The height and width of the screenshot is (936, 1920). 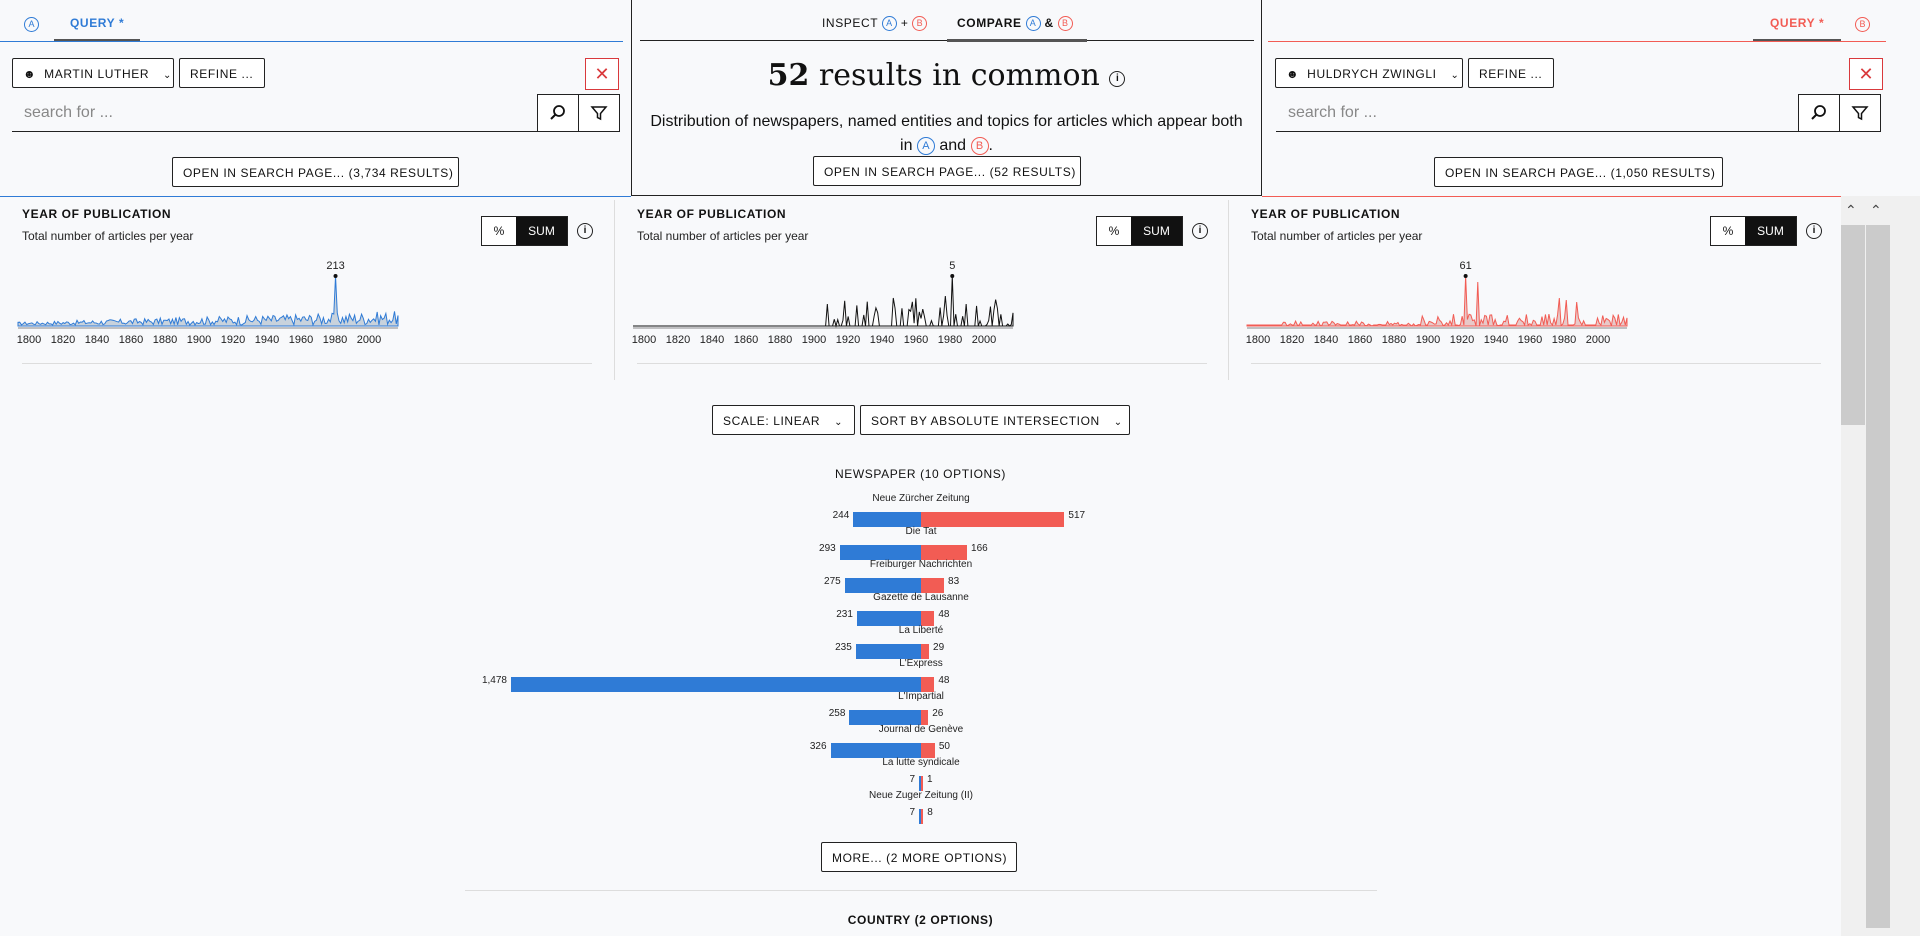 What do you see at coordinates (1017, 40) in the screenshot?
I see `compare-tab-underline` at bounding box center [1017, 40].